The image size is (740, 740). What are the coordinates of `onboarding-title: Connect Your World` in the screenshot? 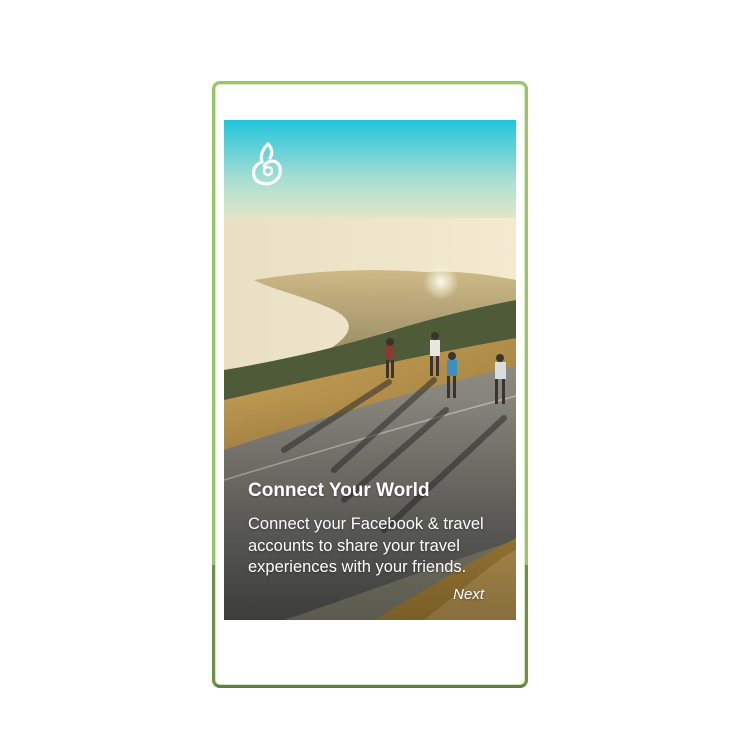 It's located at (339, 490).